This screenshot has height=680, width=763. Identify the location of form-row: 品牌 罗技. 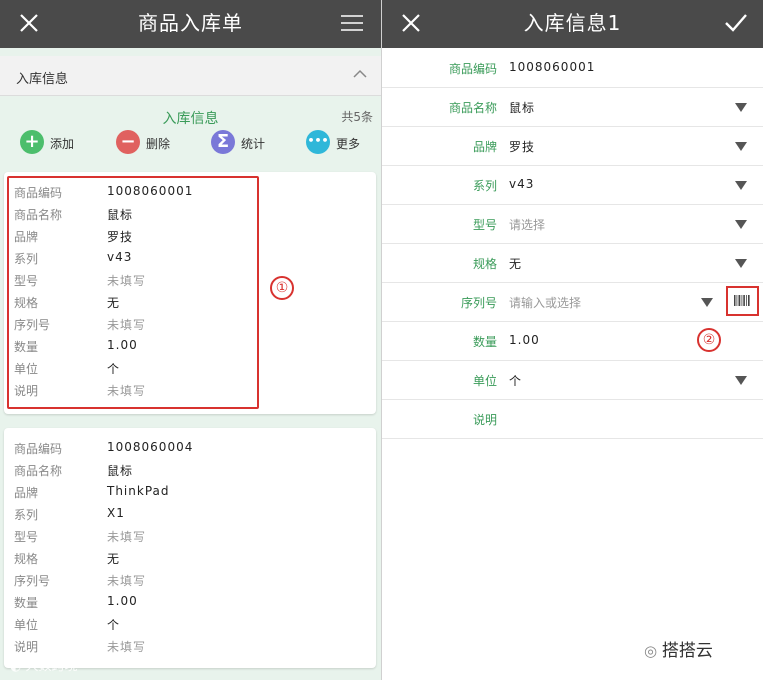
(572, 146).